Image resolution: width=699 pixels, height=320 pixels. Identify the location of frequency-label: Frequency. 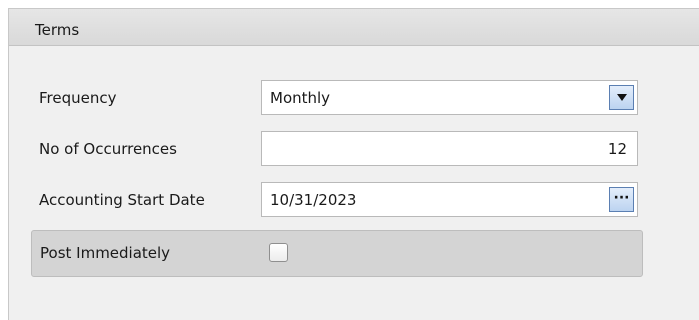
(78, 98).